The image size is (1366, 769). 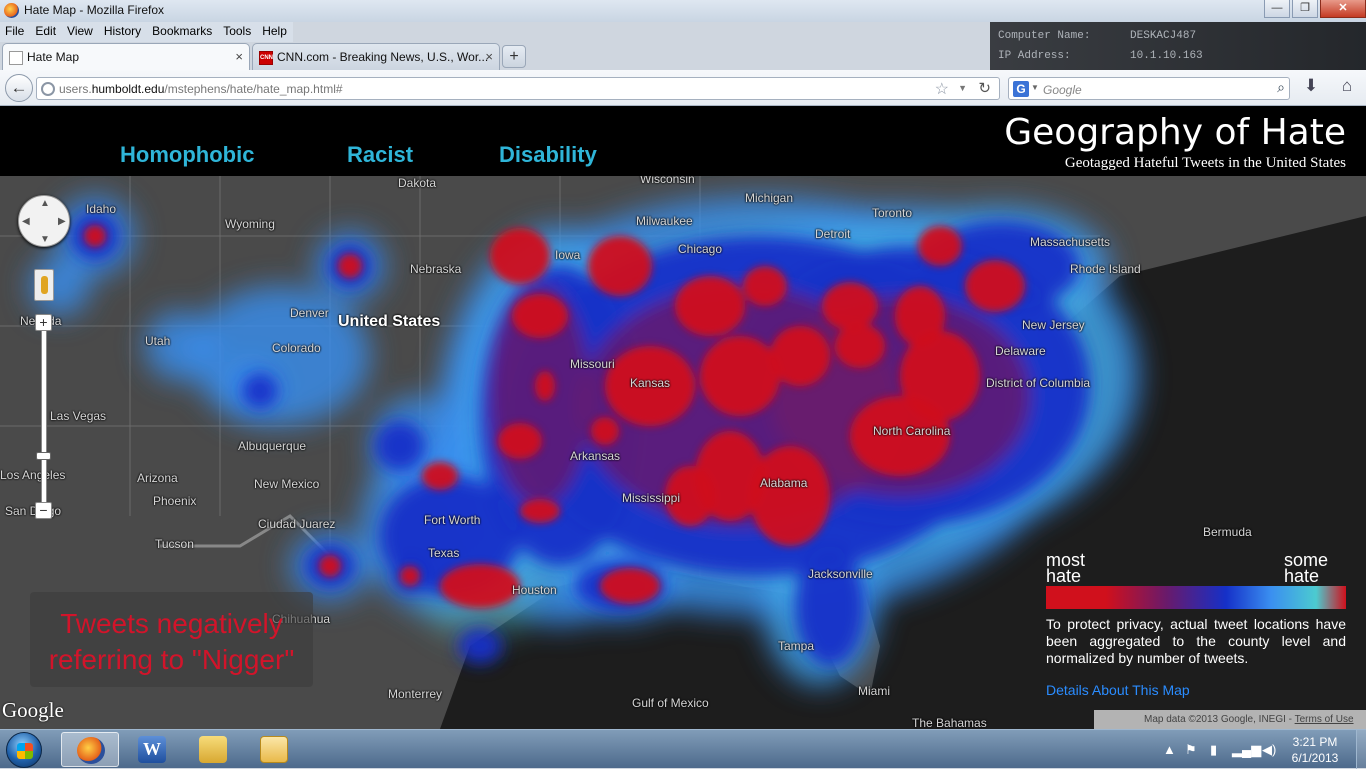 I want to click on clock-time: 3:21 PM, so click(x=1315, y=742).